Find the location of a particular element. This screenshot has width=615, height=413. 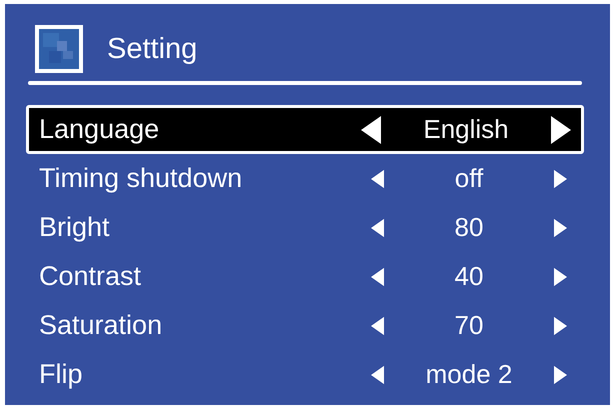

setting-value: 70 is located at coordinates (469, 325).